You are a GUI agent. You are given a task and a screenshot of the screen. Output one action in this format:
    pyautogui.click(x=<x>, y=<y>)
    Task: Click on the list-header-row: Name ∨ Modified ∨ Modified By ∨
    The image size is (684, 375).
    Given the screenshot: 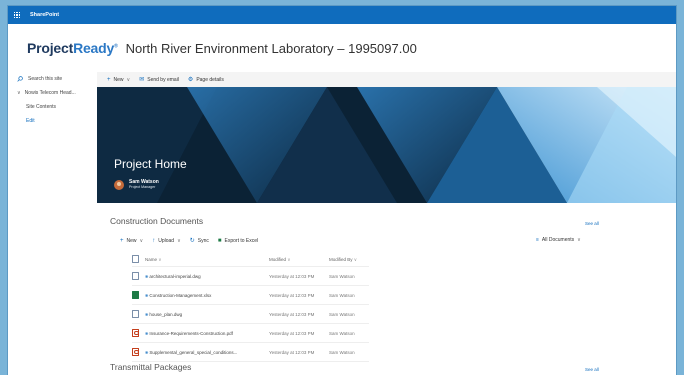 What is the action you would take?
    pyautogui.click(x=250, y=260)
    